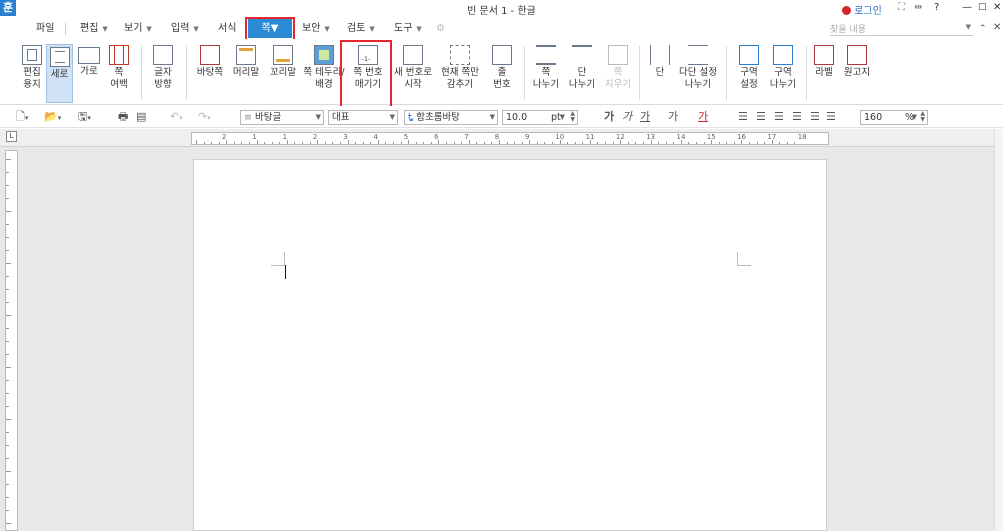  Describe the element at coordinates (316, 29) in the screenshot. I see `menu-security: 보안 ▼` at that location.